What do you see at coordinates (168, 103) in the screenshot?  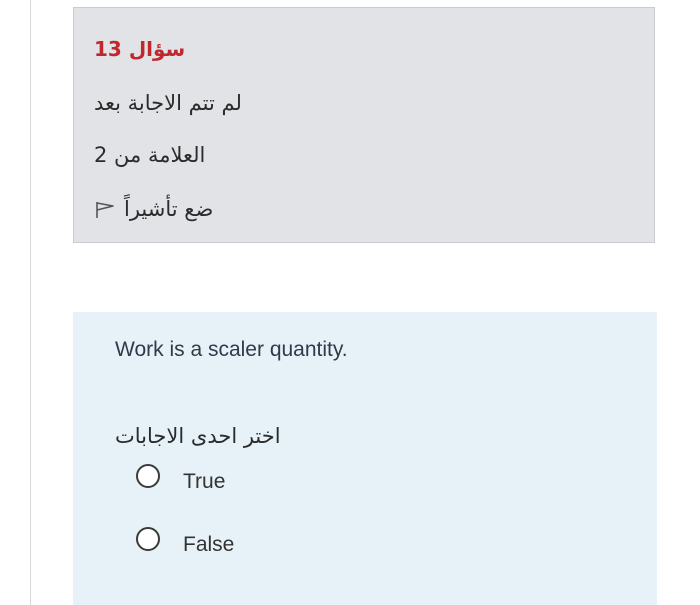 I see `answer-status: لم تتم الاجابة بعد` at bounding box center [168, 103].